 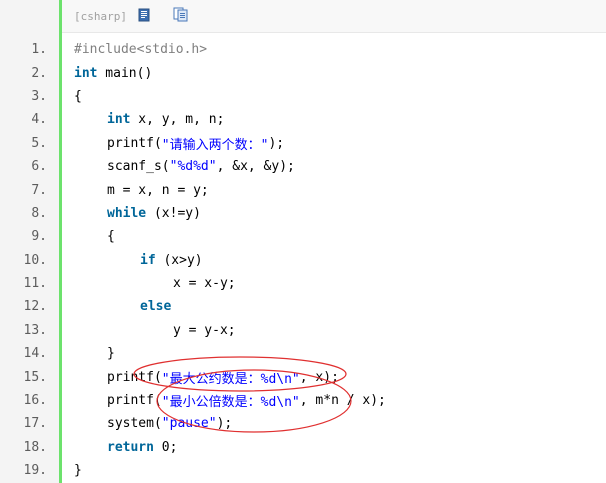 I want to click on code-line: 13. y = y-x;, so click(x=303, y=330).